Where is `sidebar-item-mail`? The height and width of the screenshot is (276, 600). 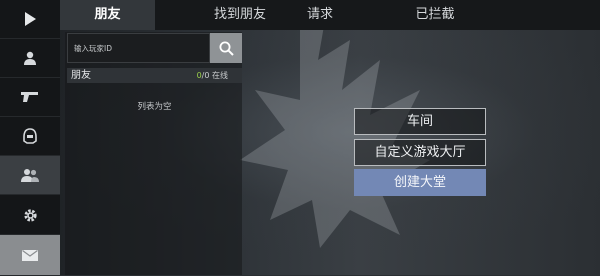 sidebar-item-mail is located at coordinates (30, 255).